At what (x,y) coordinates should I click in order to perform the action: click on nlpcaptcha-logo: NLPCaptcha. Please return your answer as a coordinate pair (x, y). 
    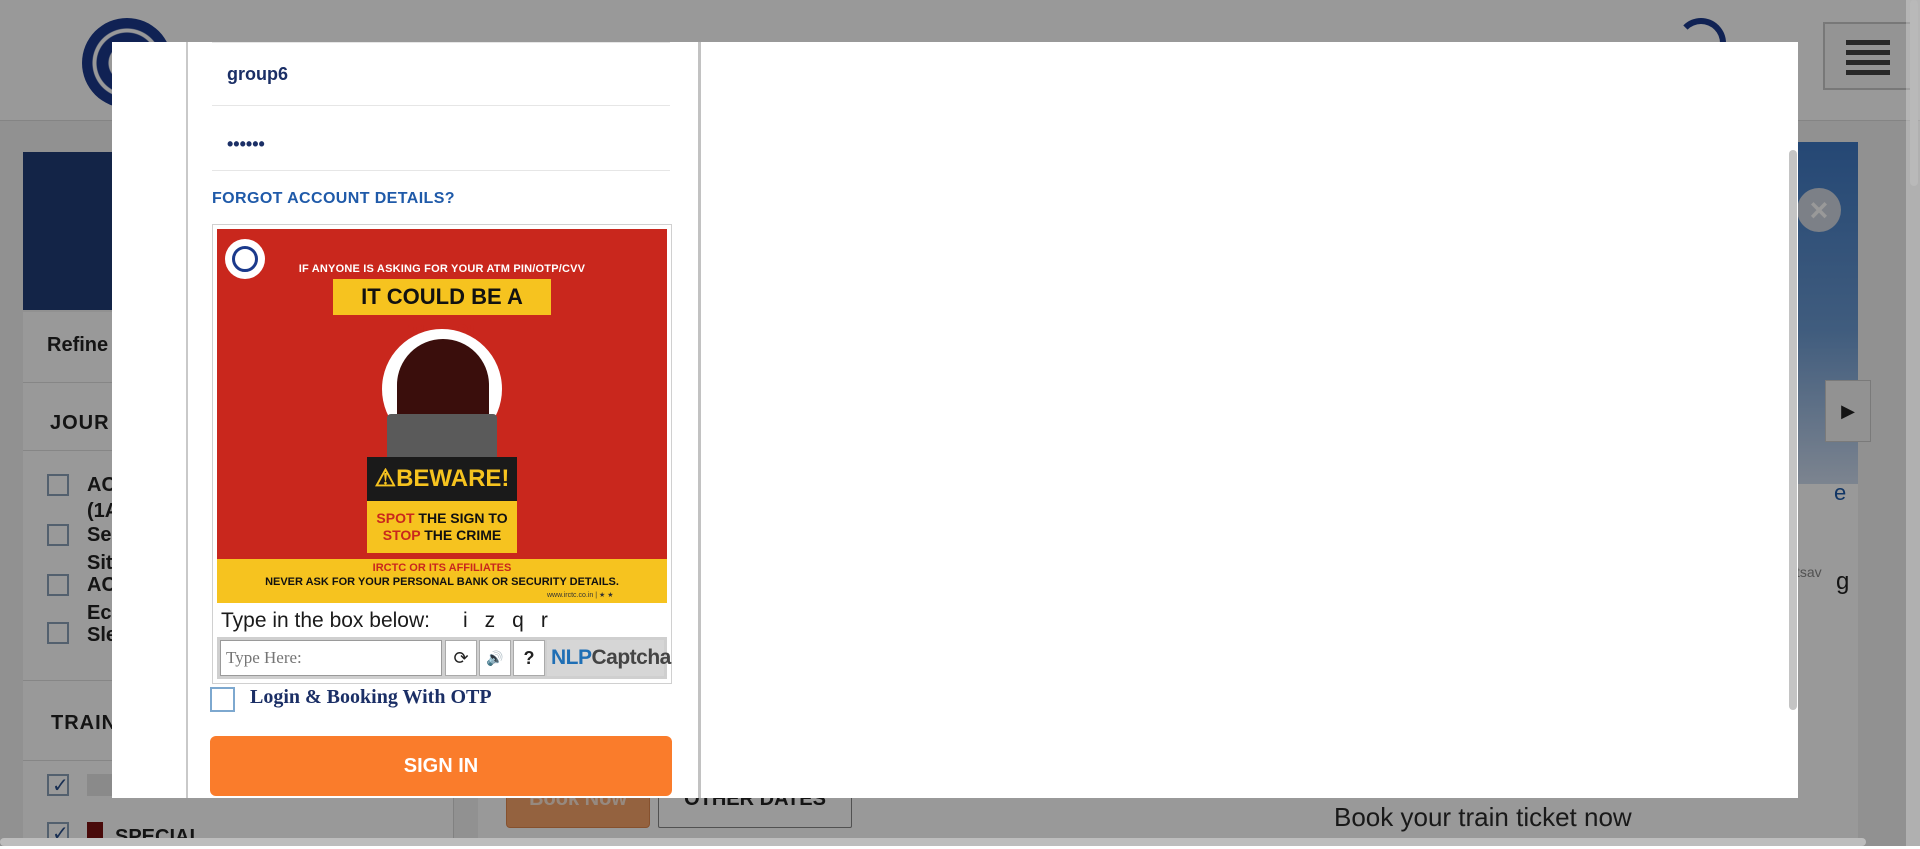
    Looking at the image, I should click on (609, 658).